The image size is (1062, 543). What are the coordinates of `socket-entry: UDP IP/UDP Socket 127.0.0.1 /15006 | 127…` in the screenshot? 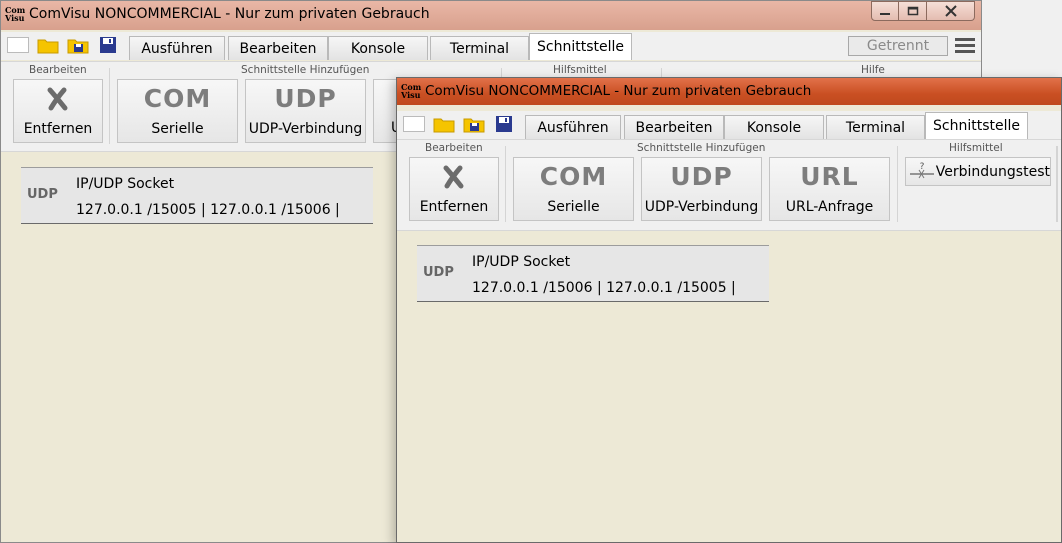 It's located at (593, 273).